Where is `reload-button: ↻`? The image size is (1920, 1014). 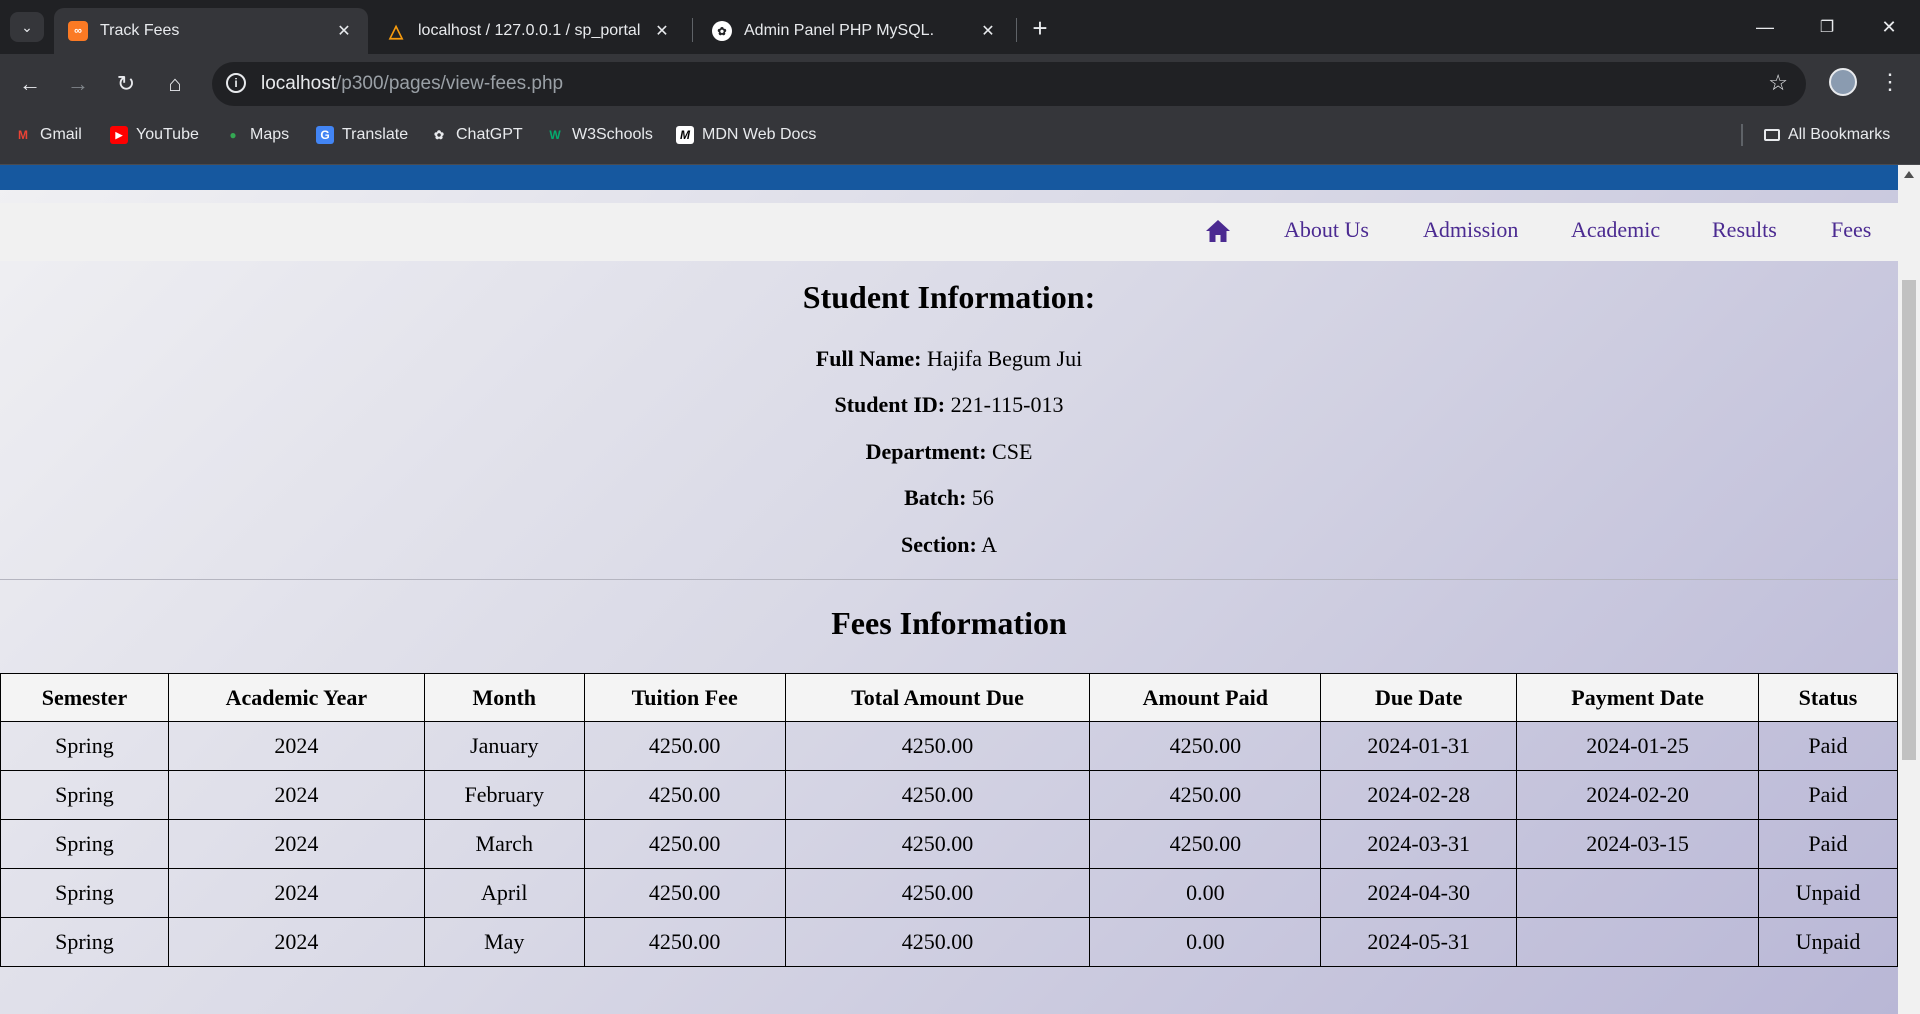 reload-button: ↻ is located at coordinates (126, 84).